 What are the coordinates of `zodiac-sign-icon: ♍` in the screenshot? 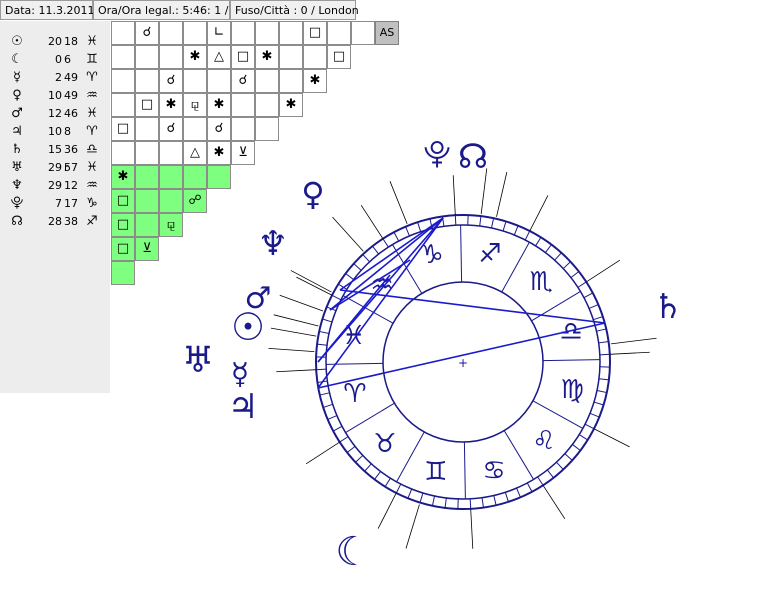 It's located at (572, 390).